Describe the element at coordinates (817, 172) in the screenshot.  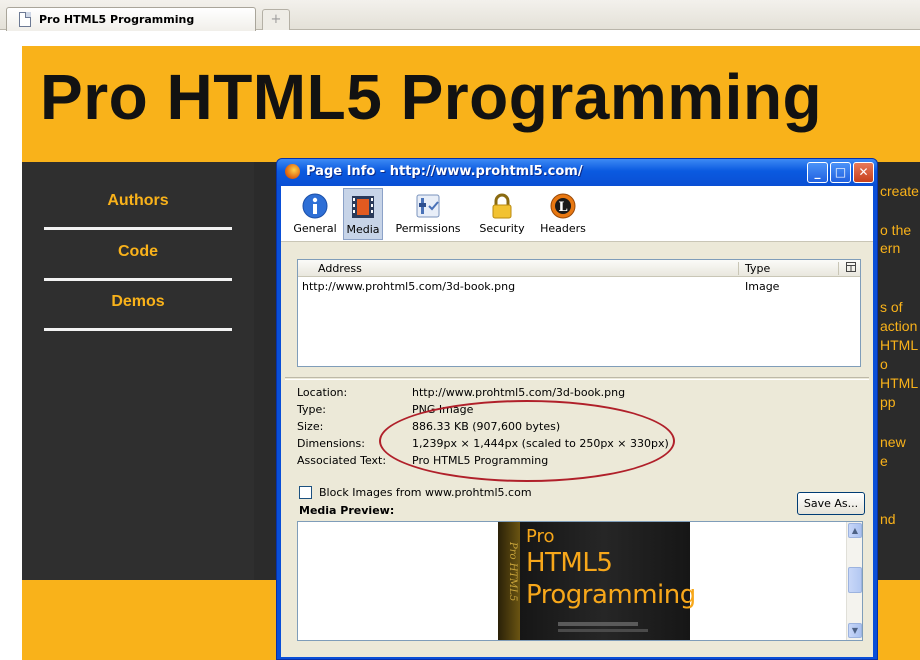
I see `minimize-button: _` at that location.